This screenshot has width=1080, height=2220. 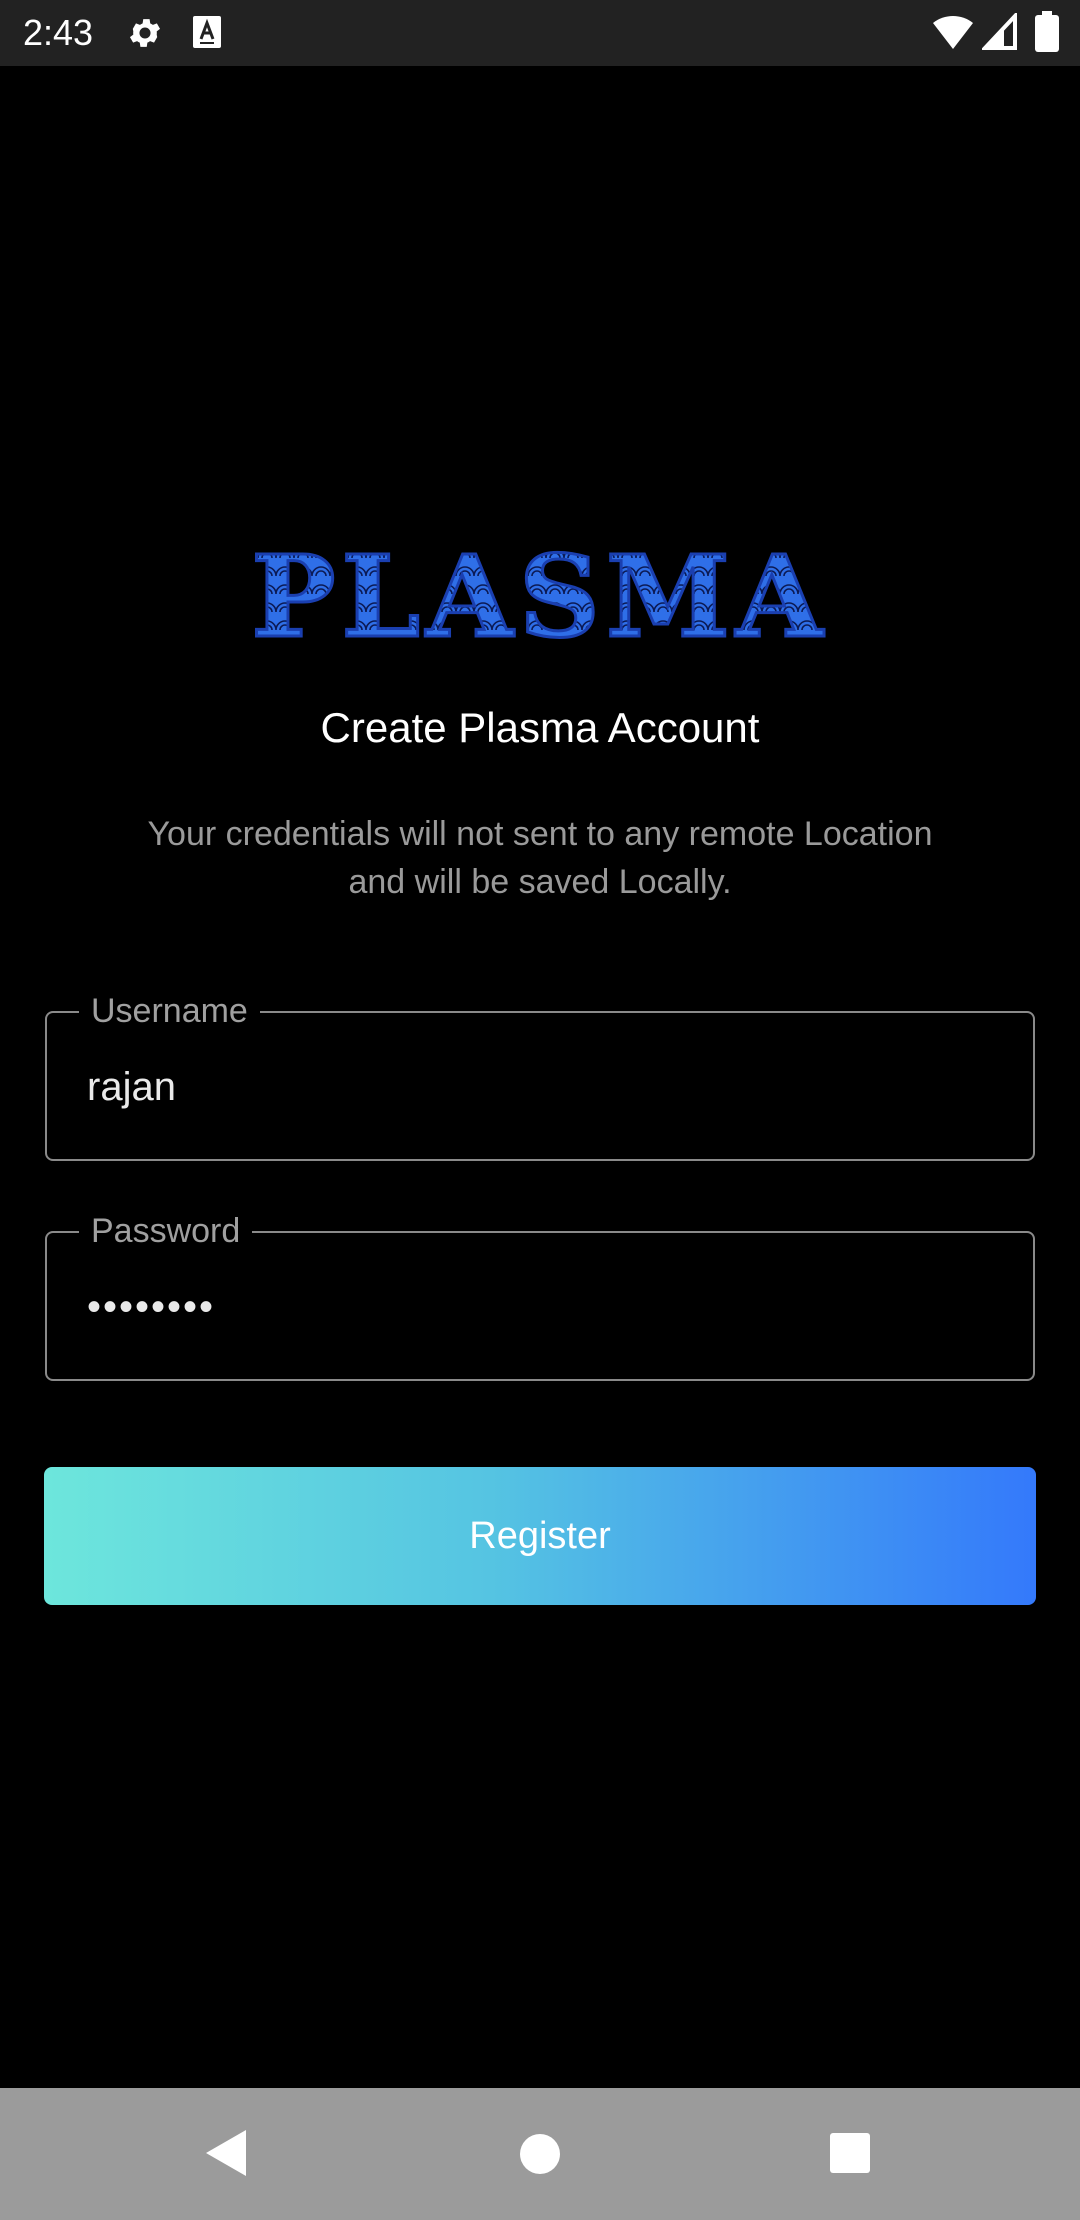 I want to click on status-bar: 2:43, so click(x=540, y=33).